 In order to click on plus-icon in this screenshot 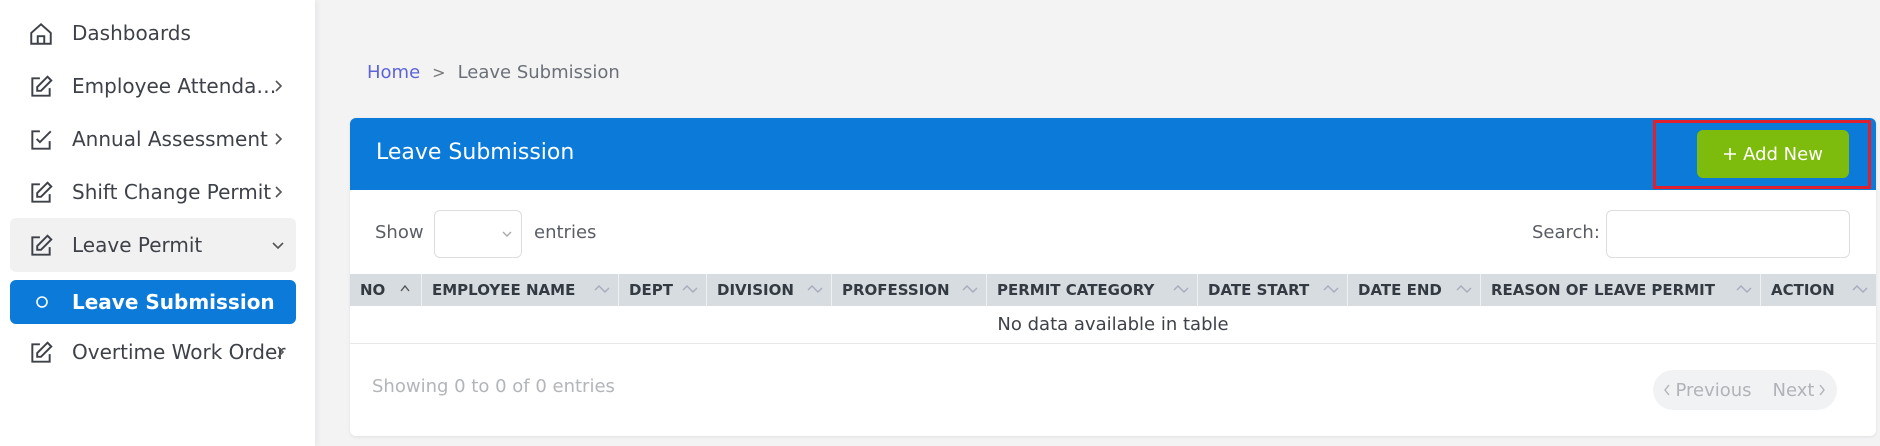, I will do `click(1730, 154)`.